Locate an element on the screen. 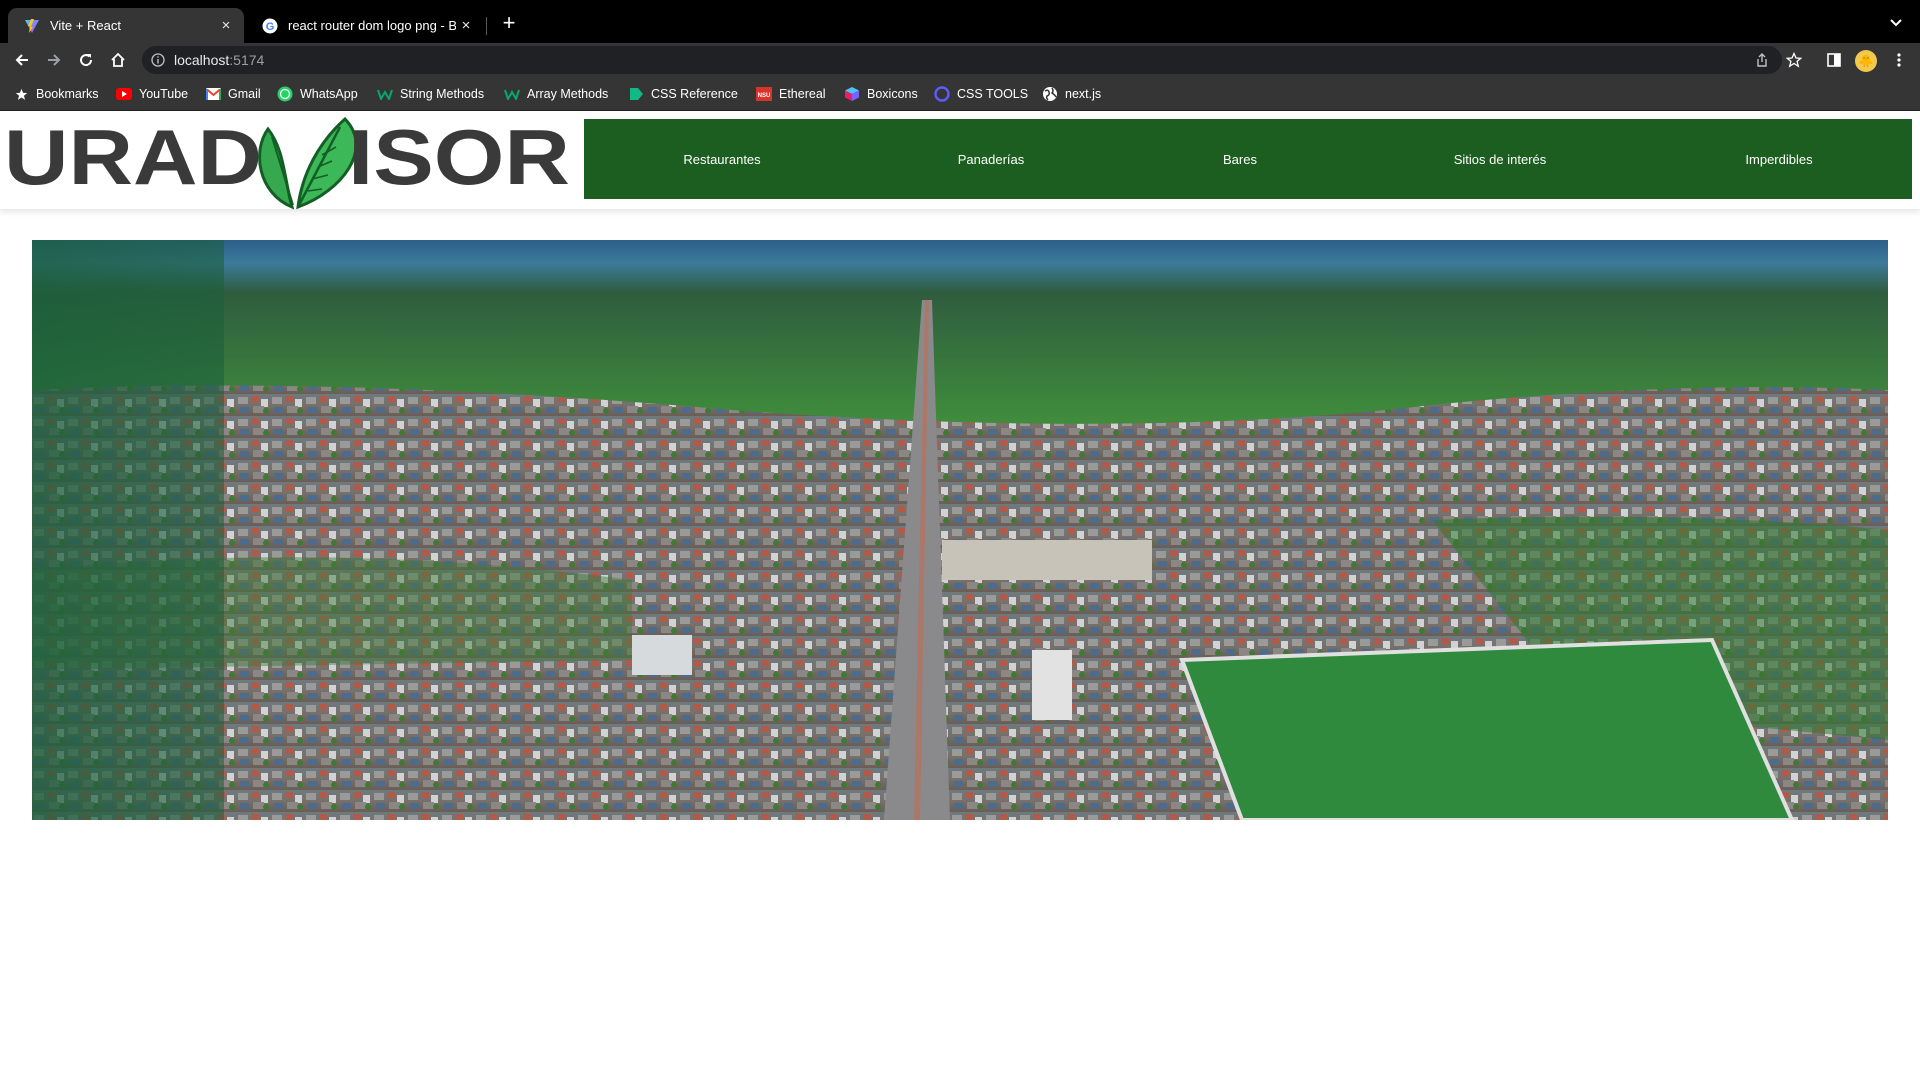  bookmark-array-methods: Array Methods is located at coordinates (556, 94).